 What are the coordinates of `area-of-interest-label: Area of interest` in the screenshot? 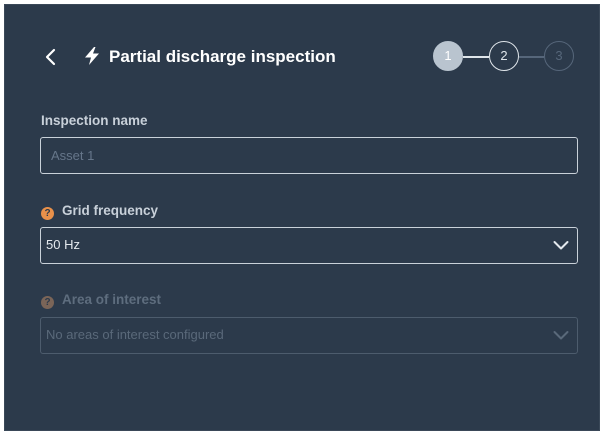 It's located at (112, 299).